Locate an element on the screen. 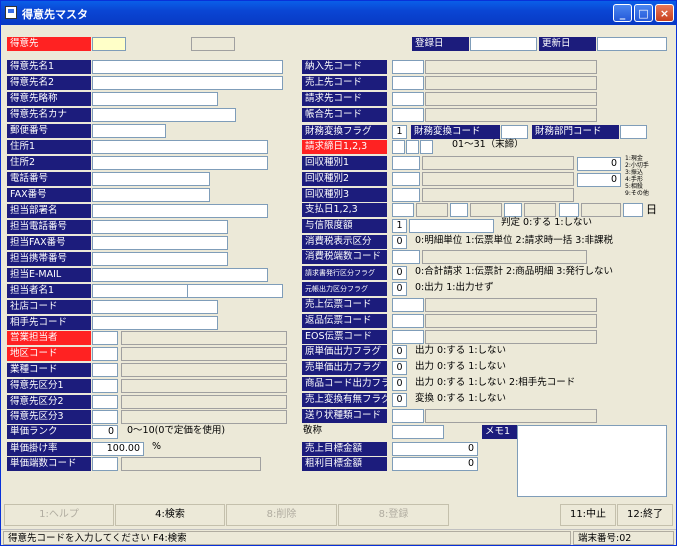  right-label-20: 商品コード出力フラグ is located at coordinates (344, 384).